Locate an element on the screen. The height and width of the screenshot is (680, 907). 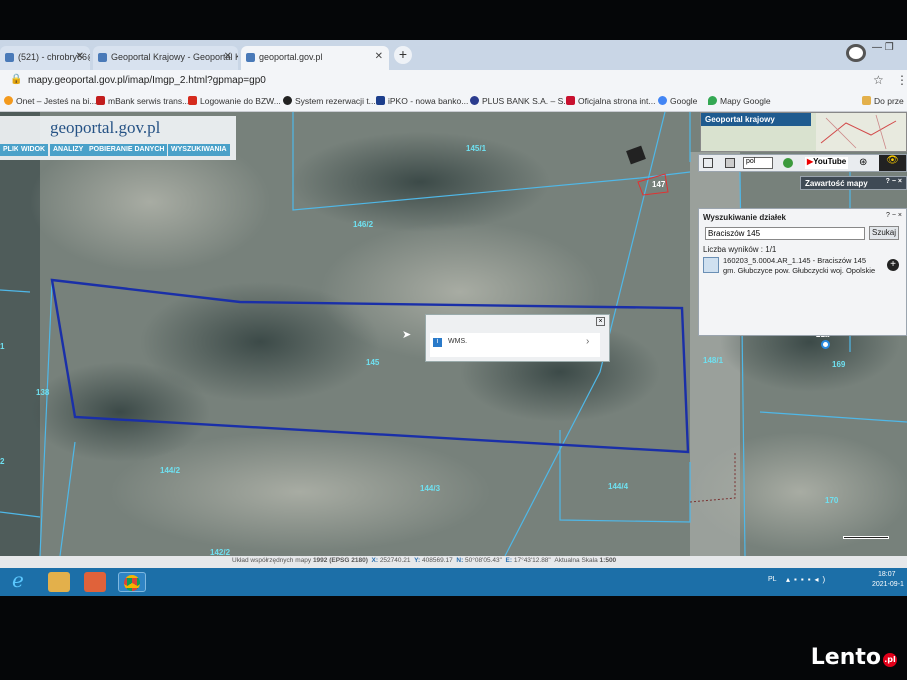
bookmark-label: Do prze is located at coordinates (889, 101).